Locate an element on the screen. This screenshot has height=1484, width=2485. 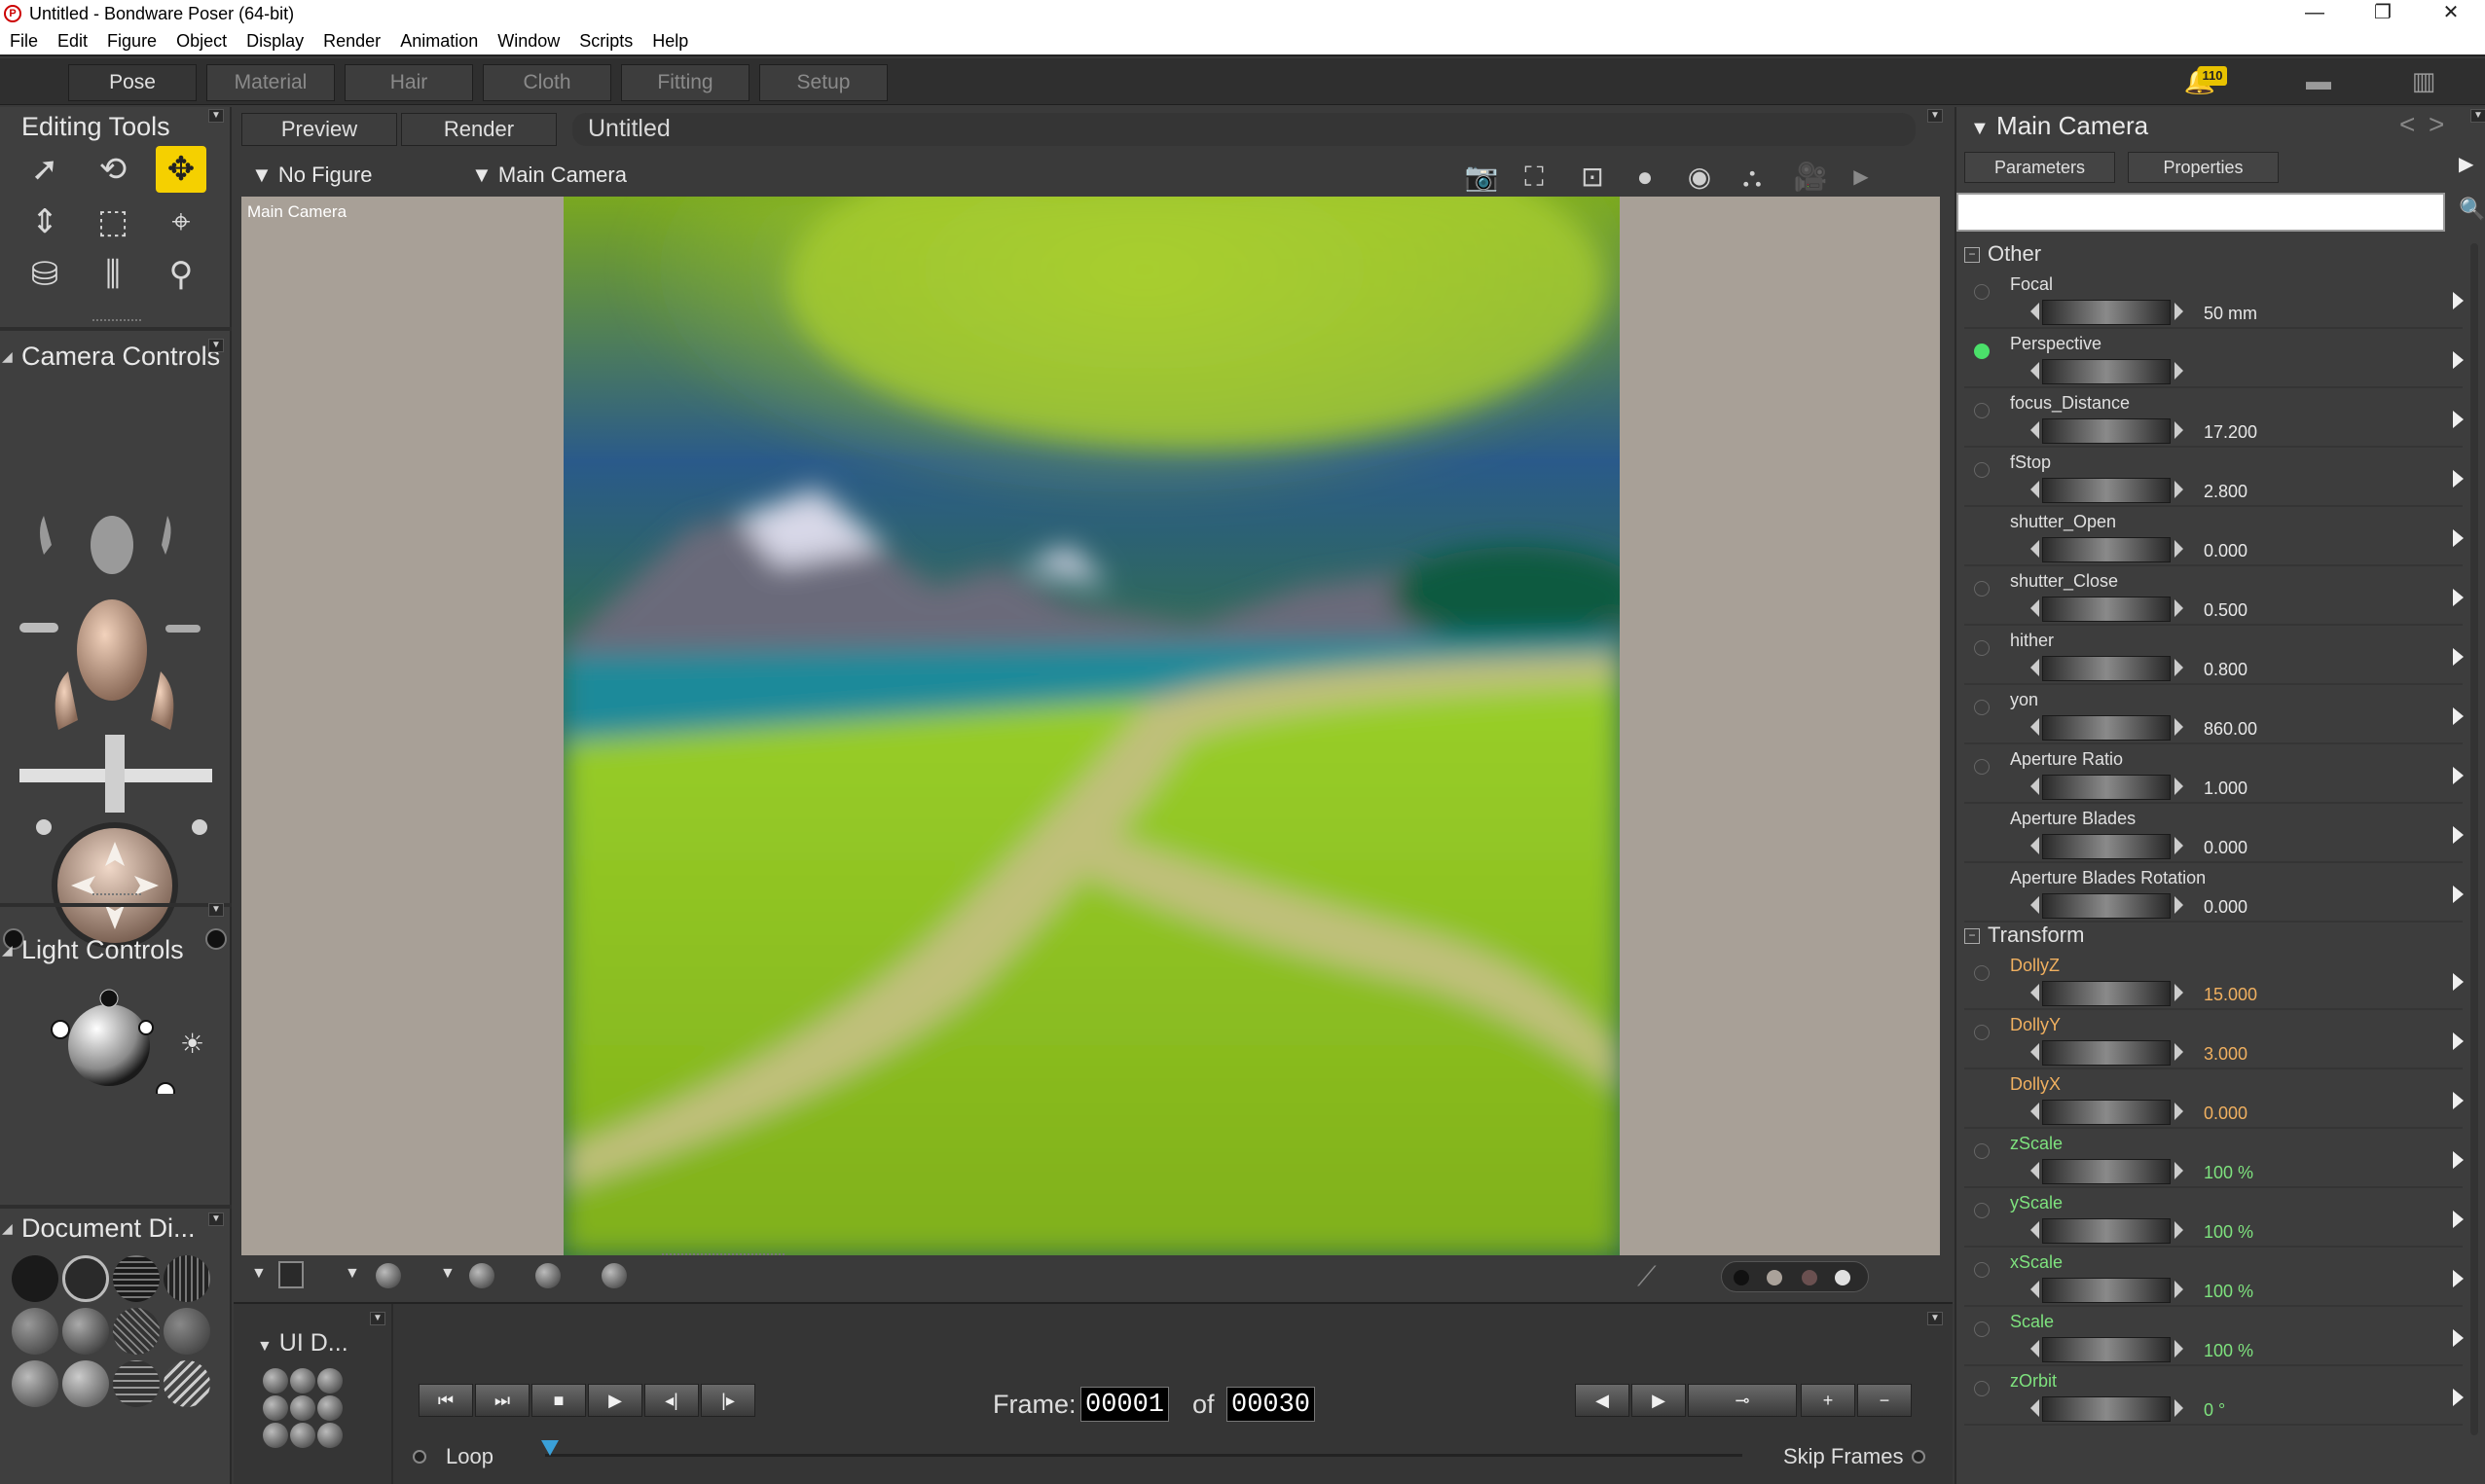
menu-display: Display is located at coordinates (275, 41).